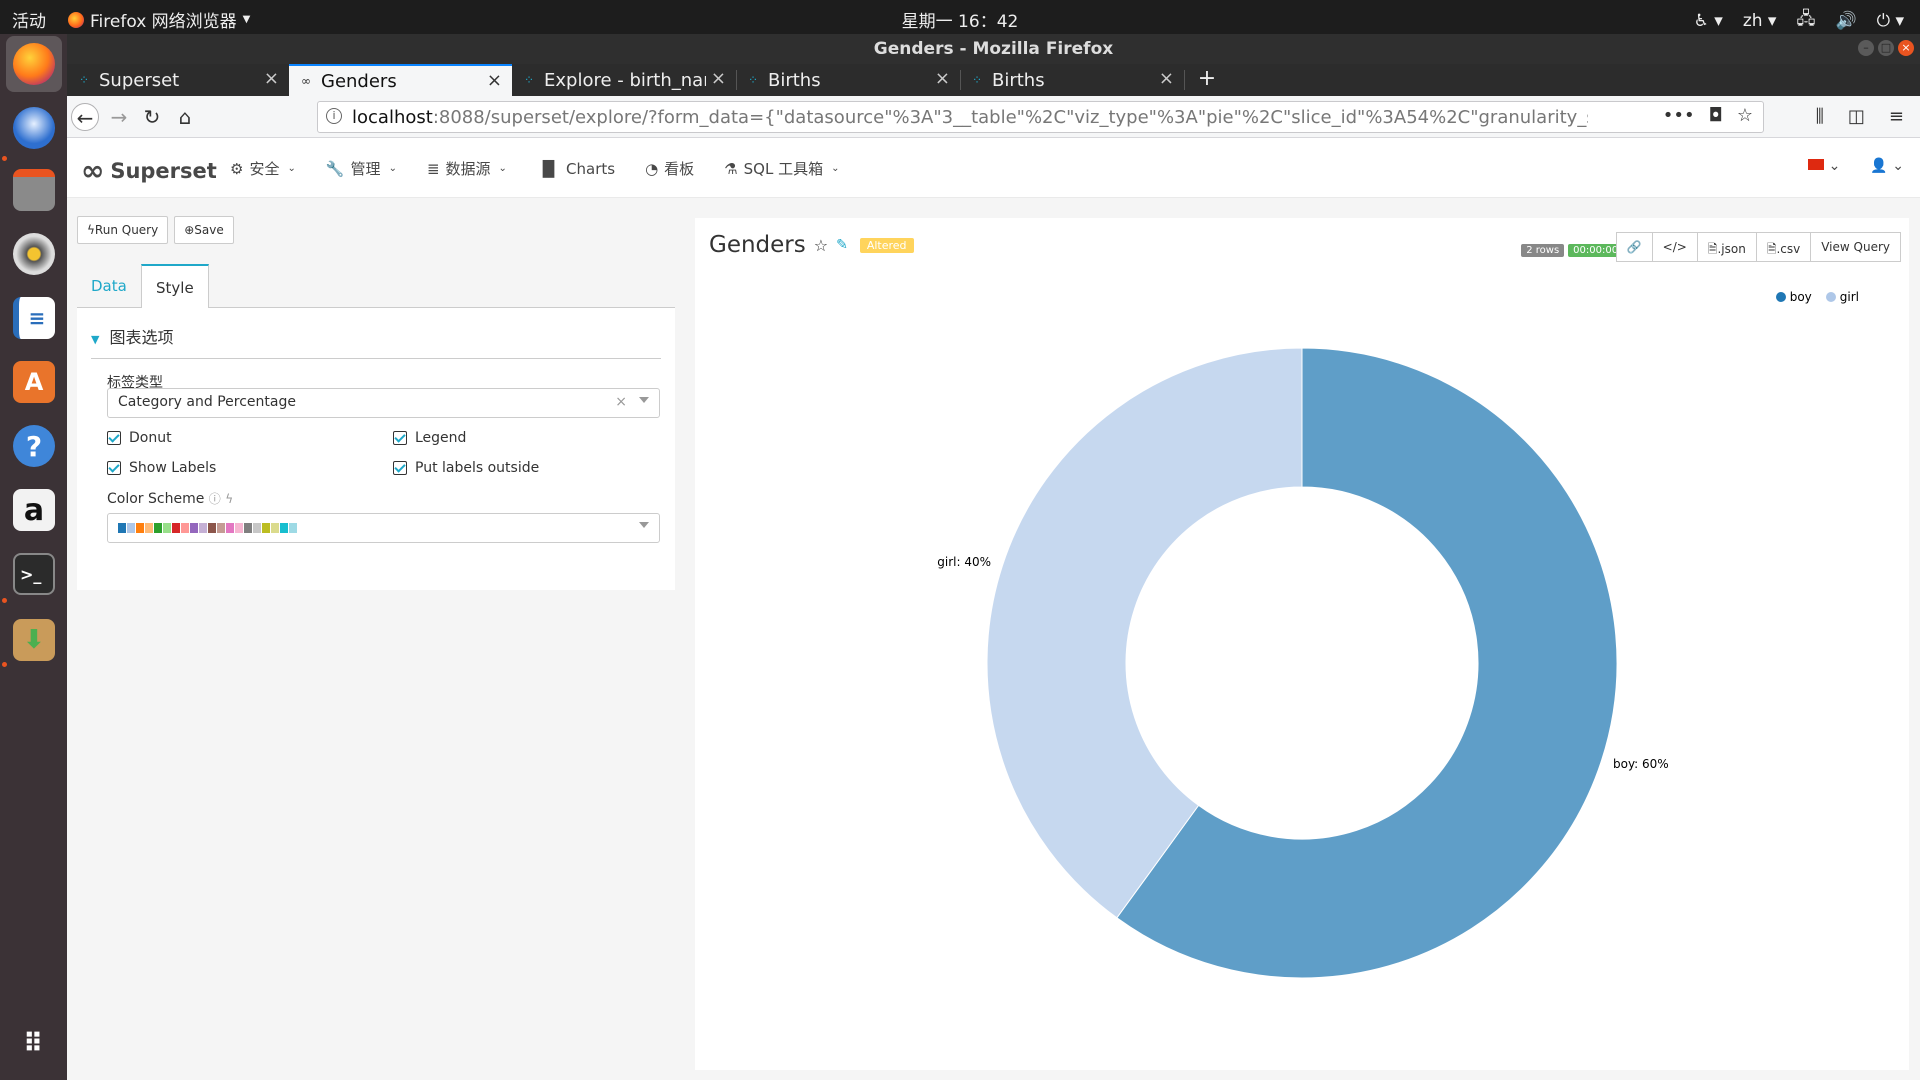  I want to click on save-button: ⊕Save, so click(204, 230).